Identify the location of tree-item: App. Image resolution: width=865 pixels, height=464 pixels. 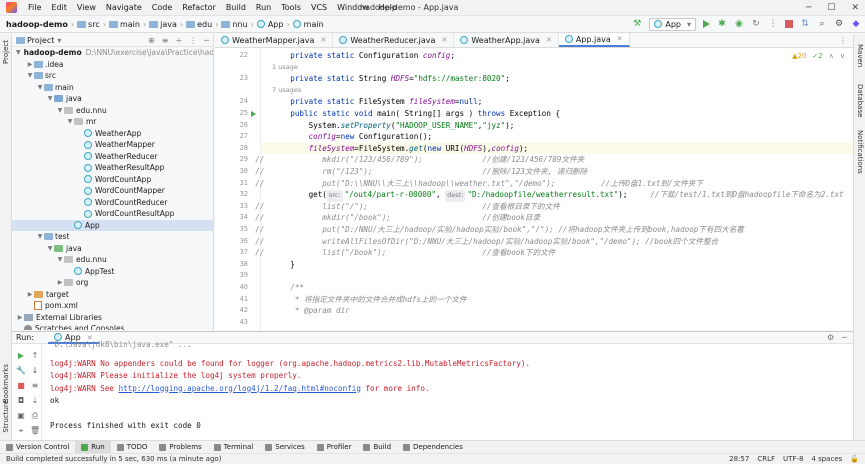
(112, 225).